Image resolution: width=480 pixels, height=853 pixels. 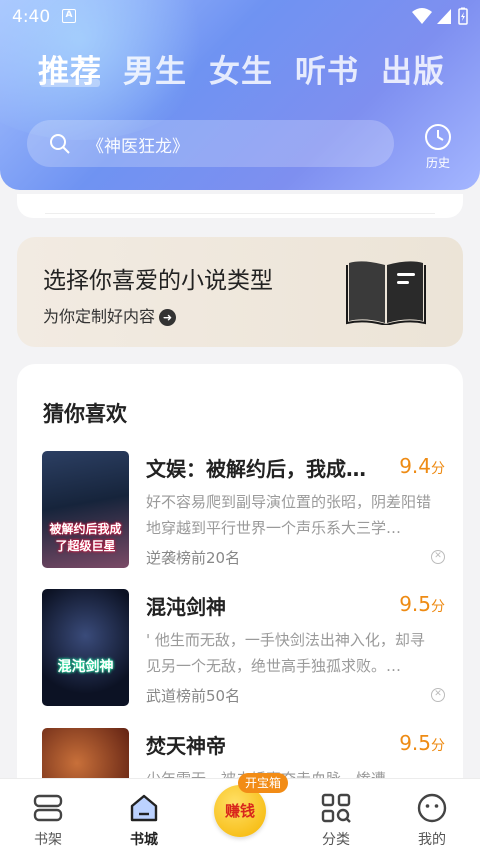 I want to click on nav-label: 书架, so click(x=48, y=840).